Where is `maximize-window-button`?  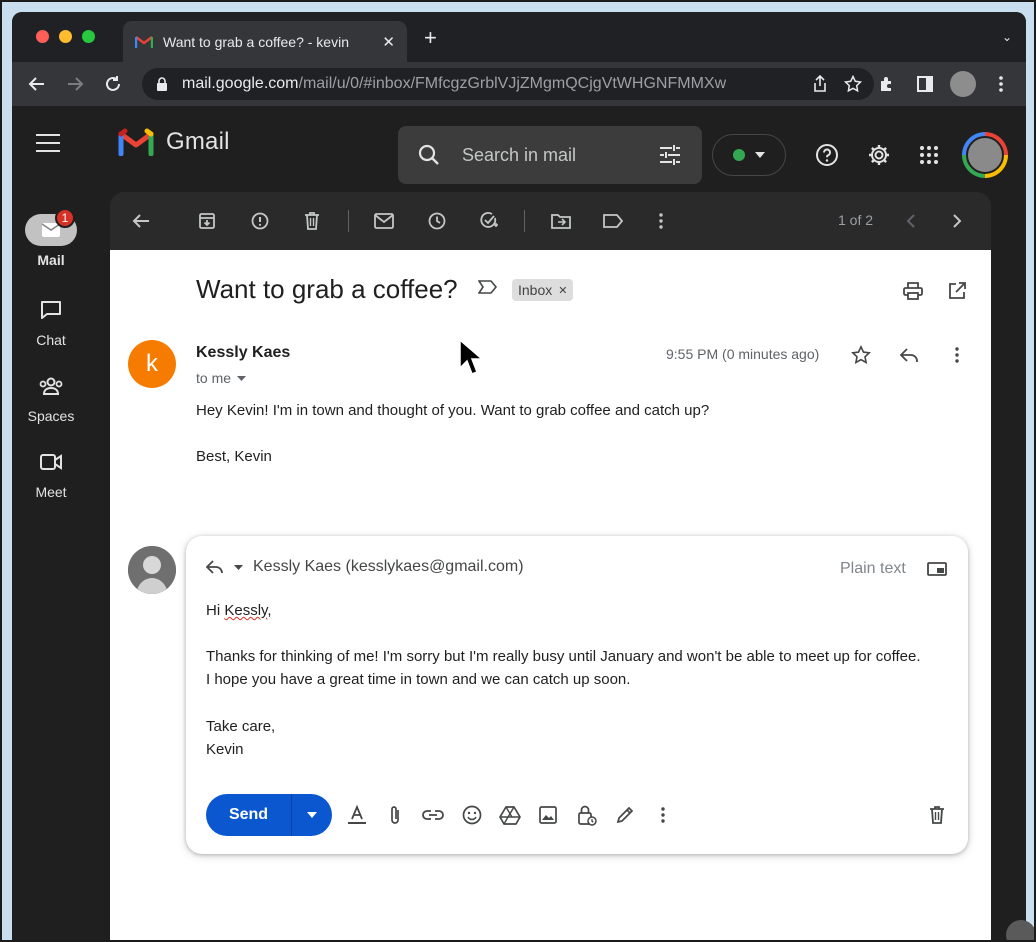
maximize-window-button is located at coordinates (88, 36).